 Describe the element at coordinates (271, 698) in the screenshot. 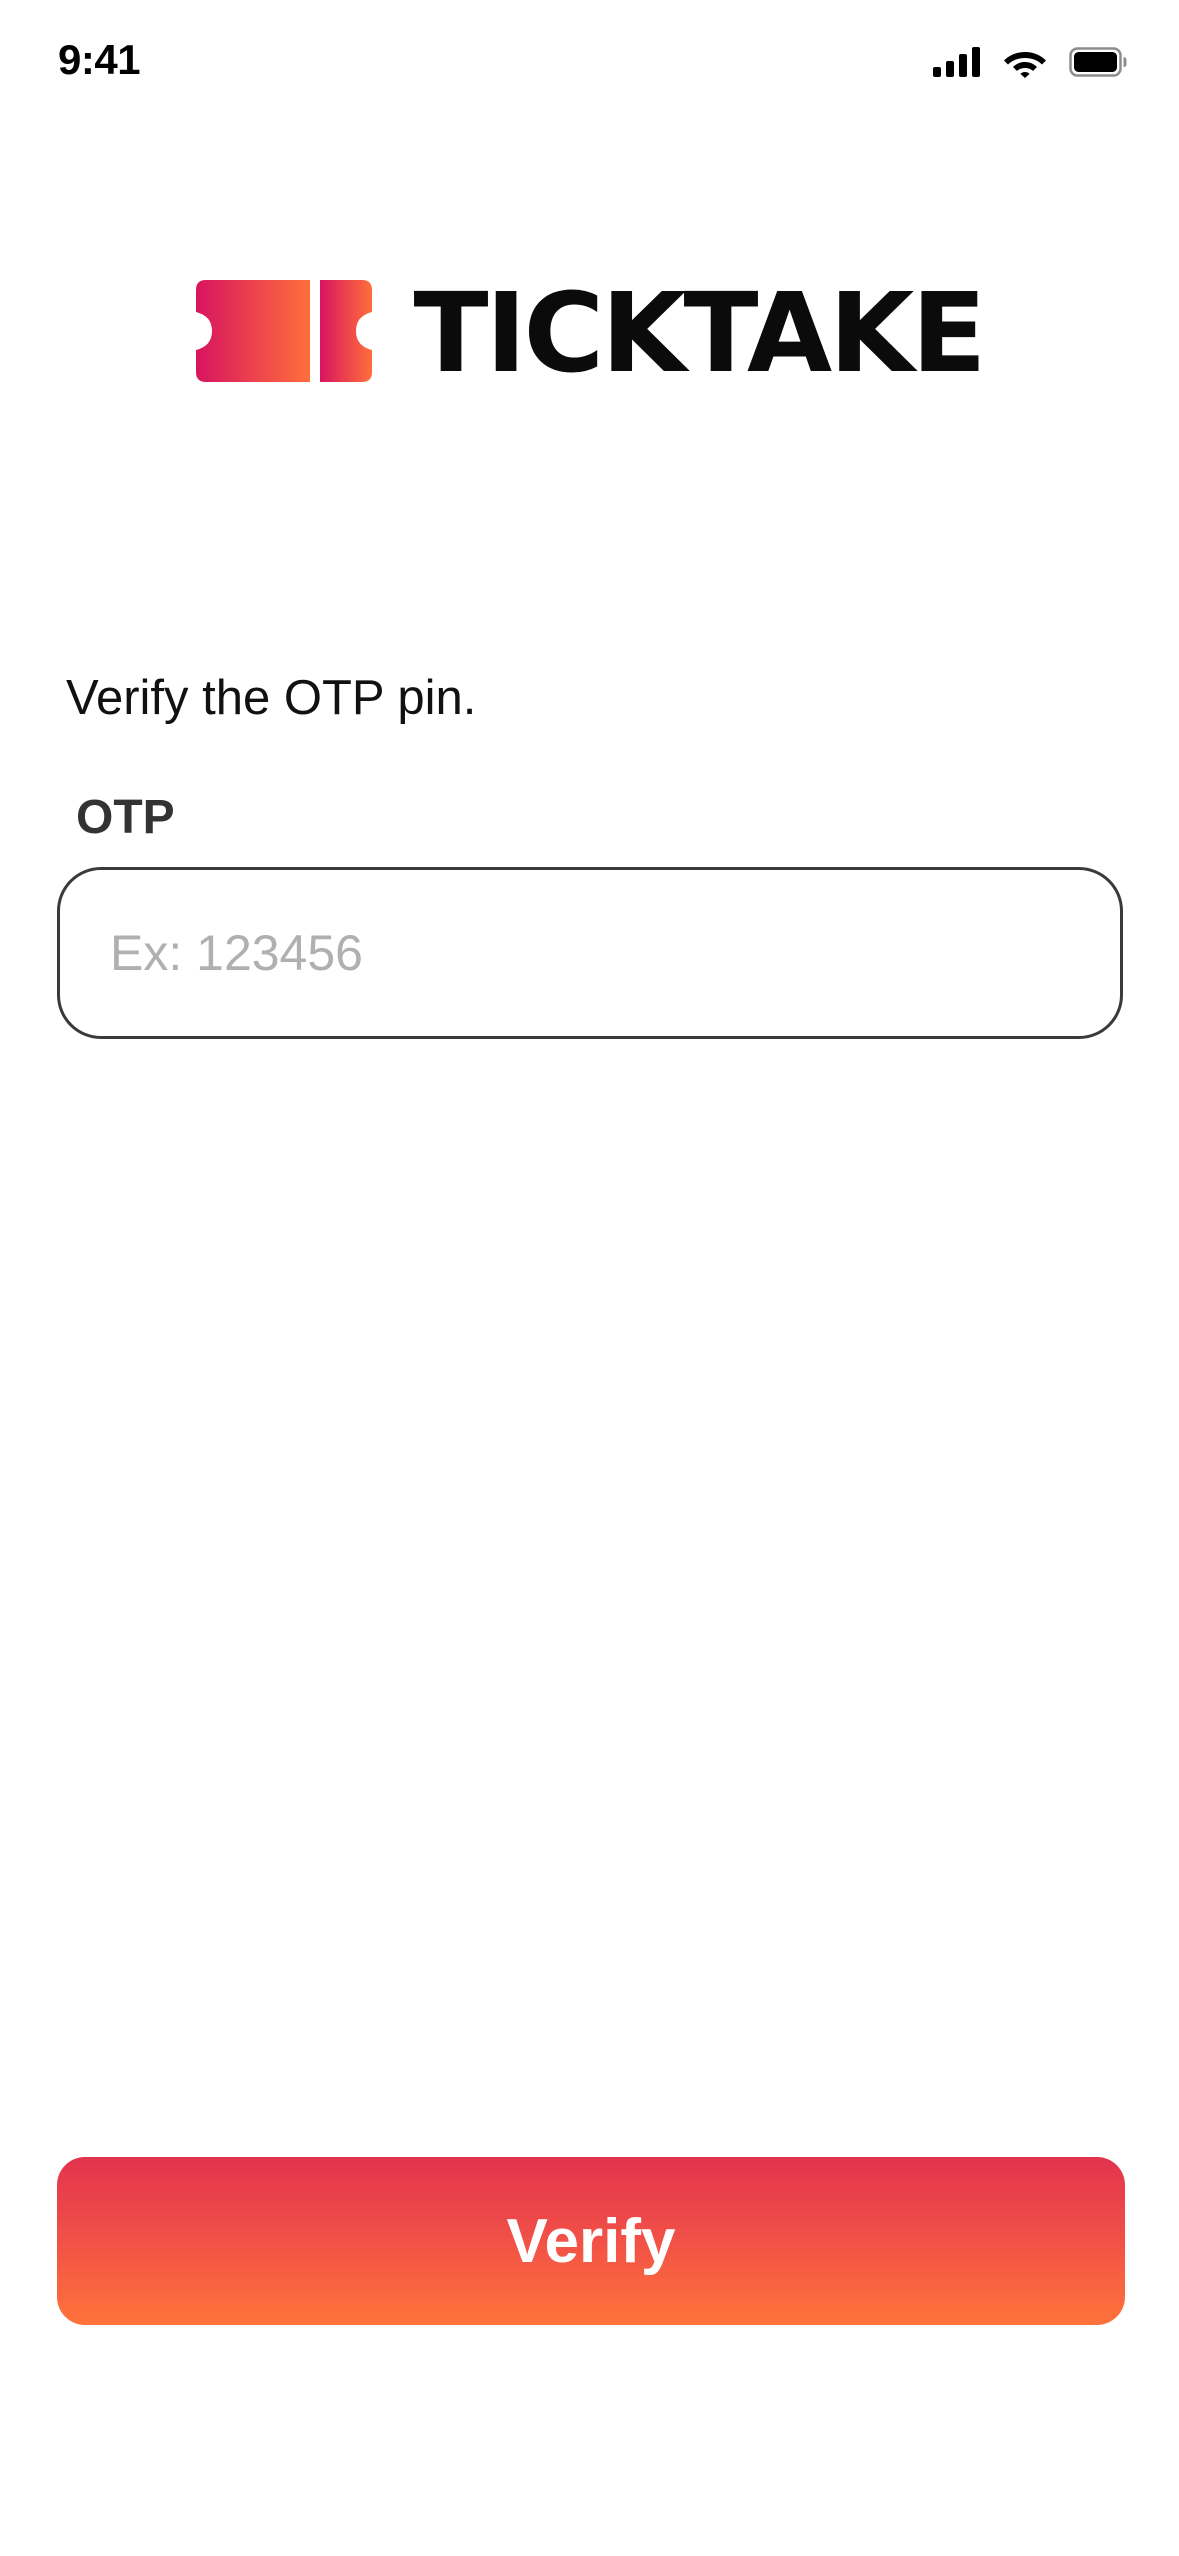

I see `instruction-text: Verify the OTP pin.` at that location.